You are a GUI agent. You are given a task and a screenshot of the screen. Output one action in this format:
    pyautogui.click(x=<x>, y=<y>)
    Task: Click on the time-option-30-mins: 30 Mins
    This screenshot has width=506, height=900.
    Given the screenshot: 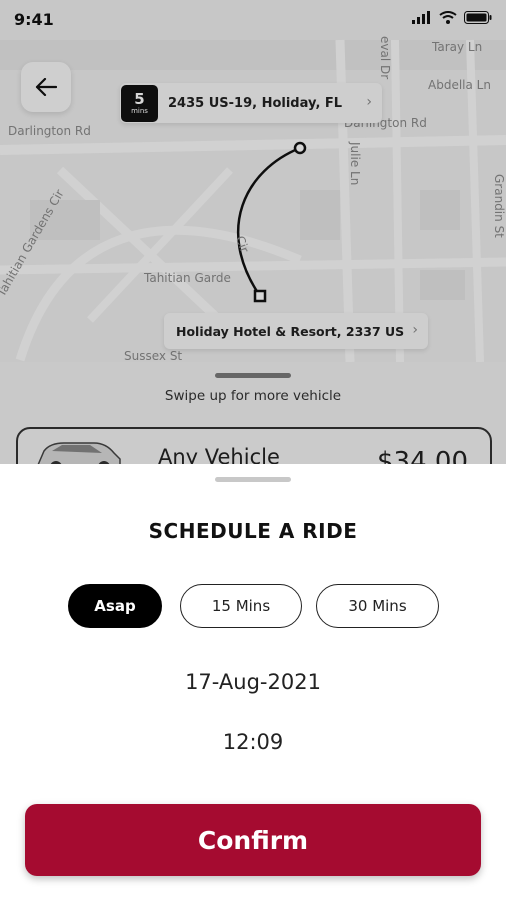 What is the action you would take?
    pyautogui.click(x=377, y=606)
    